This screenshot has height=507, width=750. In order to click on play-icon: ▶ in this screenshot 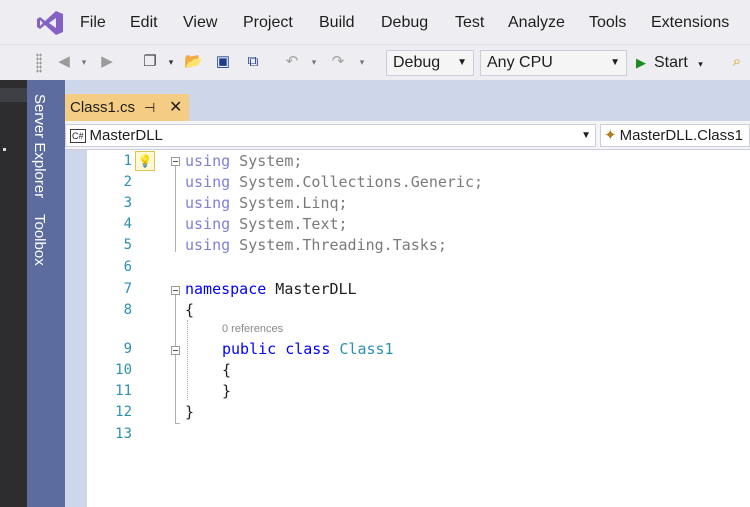, I will do `click(641, 62)`.